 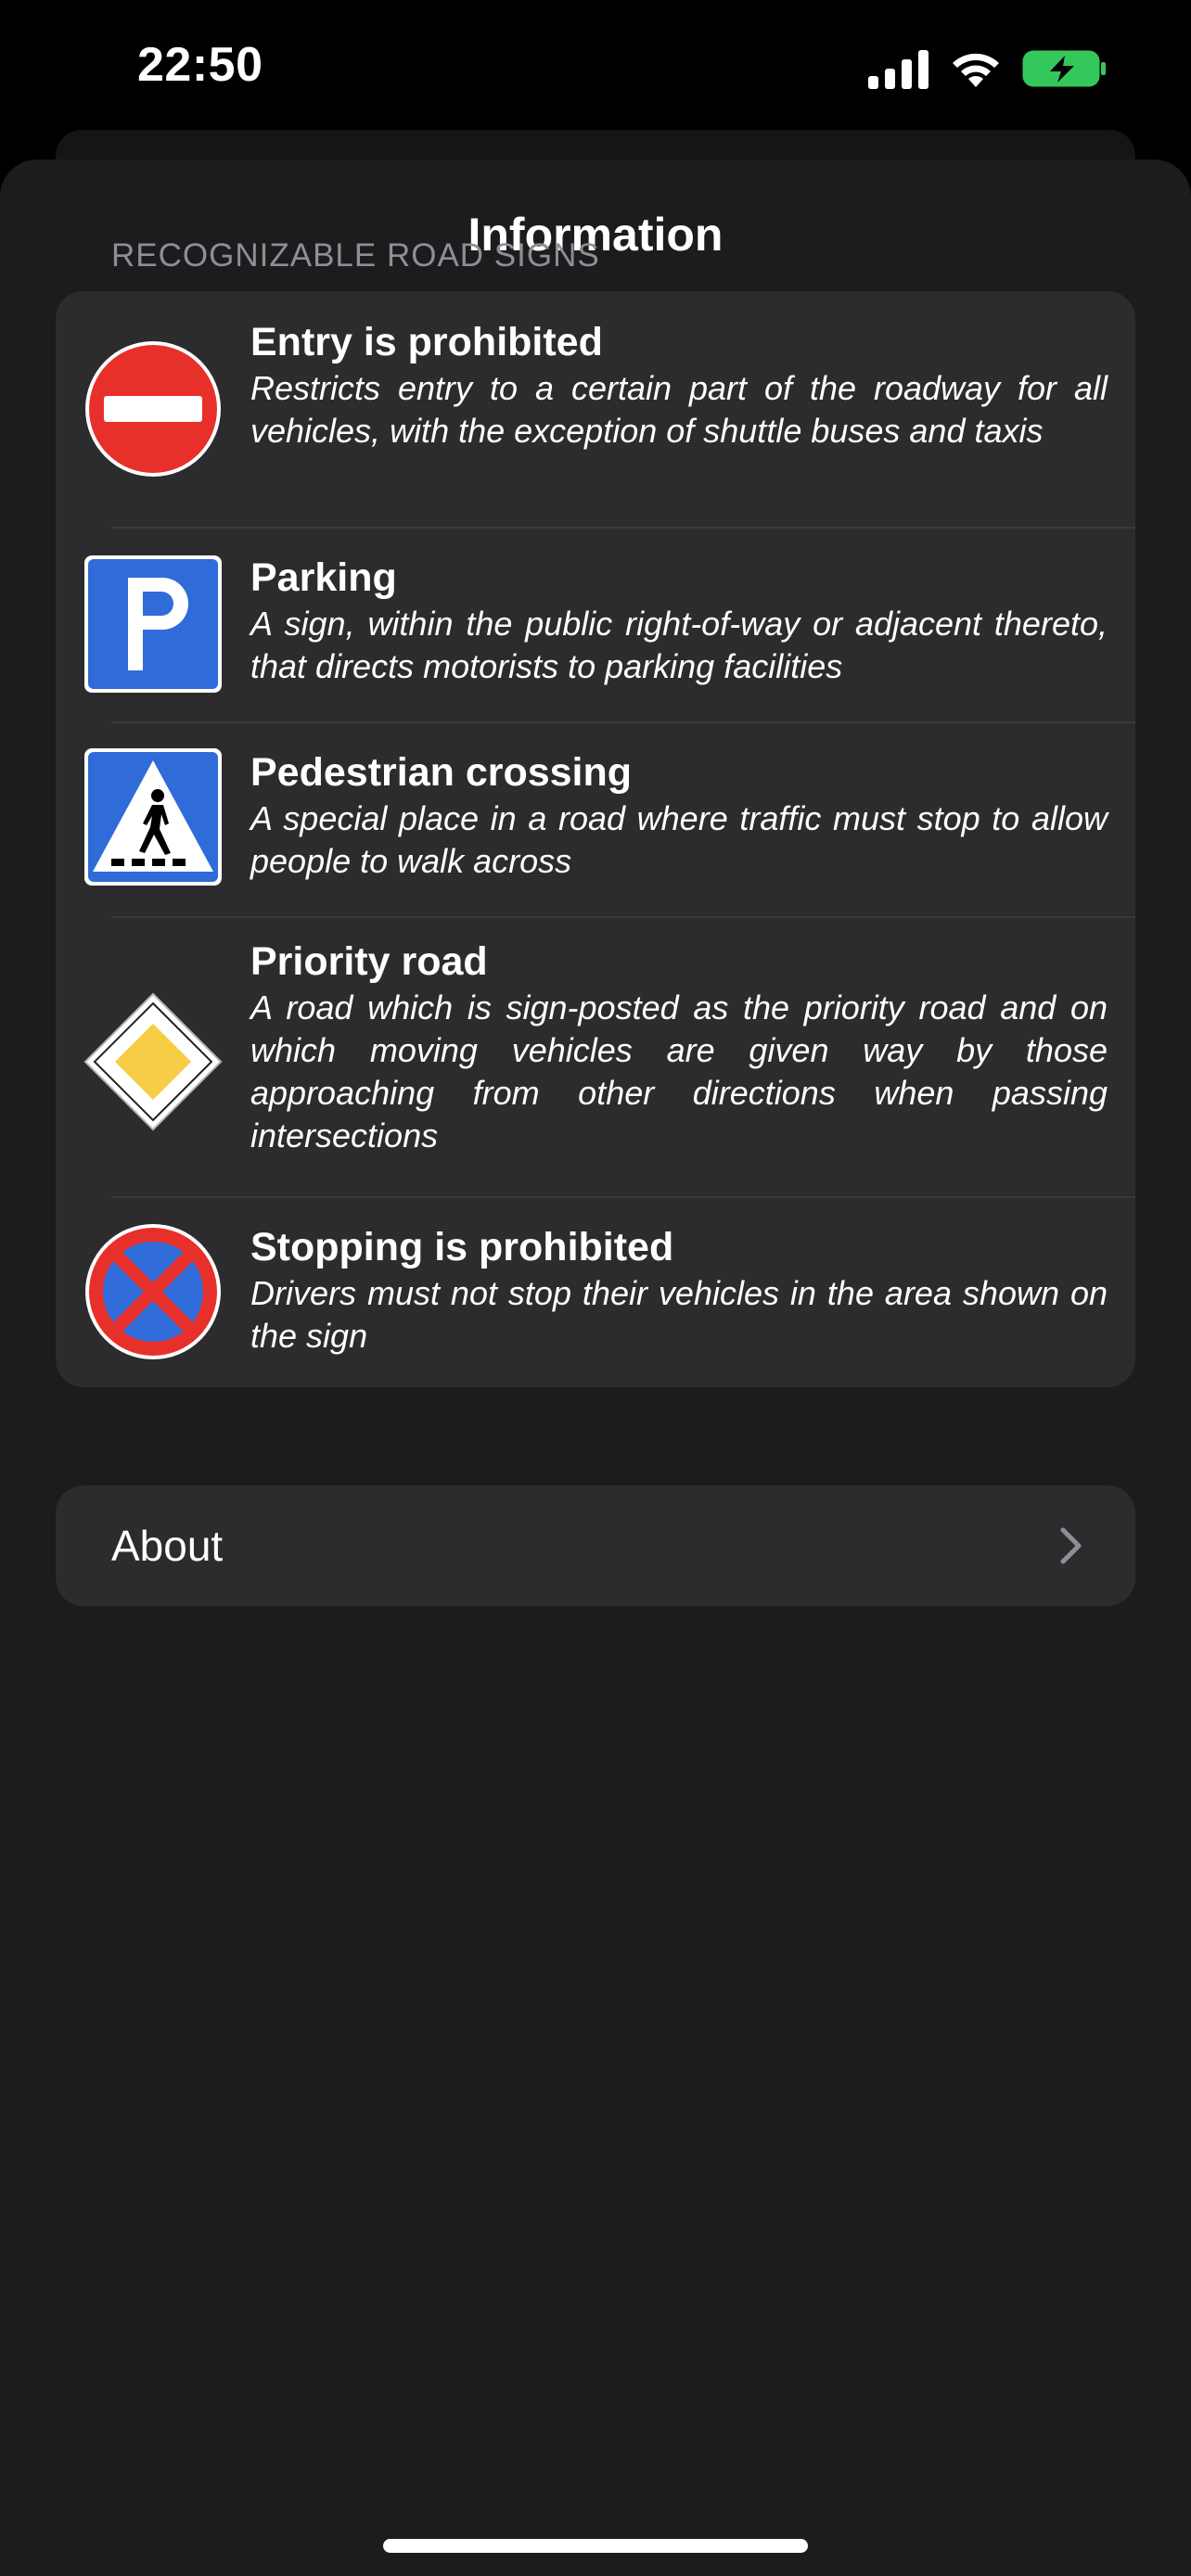 What do you see at coordinates (1064, 68) in the screenshot?
I see `battery-charging-icon` at bounding box center [1064, 68].